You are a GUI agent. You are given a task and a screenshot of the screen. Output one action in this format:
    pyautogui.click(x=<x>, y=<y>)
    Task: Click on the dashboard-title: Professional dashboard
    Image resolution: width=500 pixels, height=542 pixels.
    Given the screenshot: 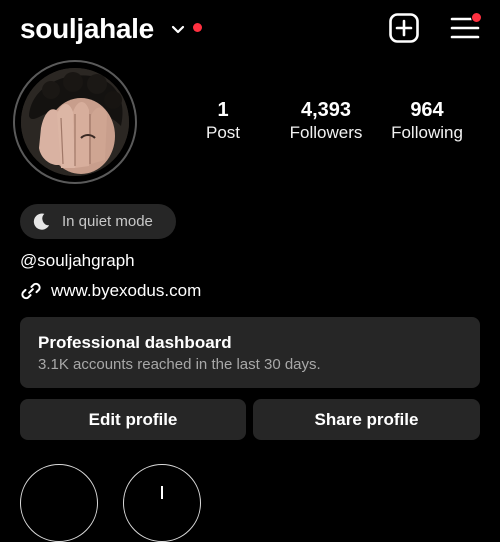 What is the action you would take?
    pyautogui.click(x=135, y=342)
    